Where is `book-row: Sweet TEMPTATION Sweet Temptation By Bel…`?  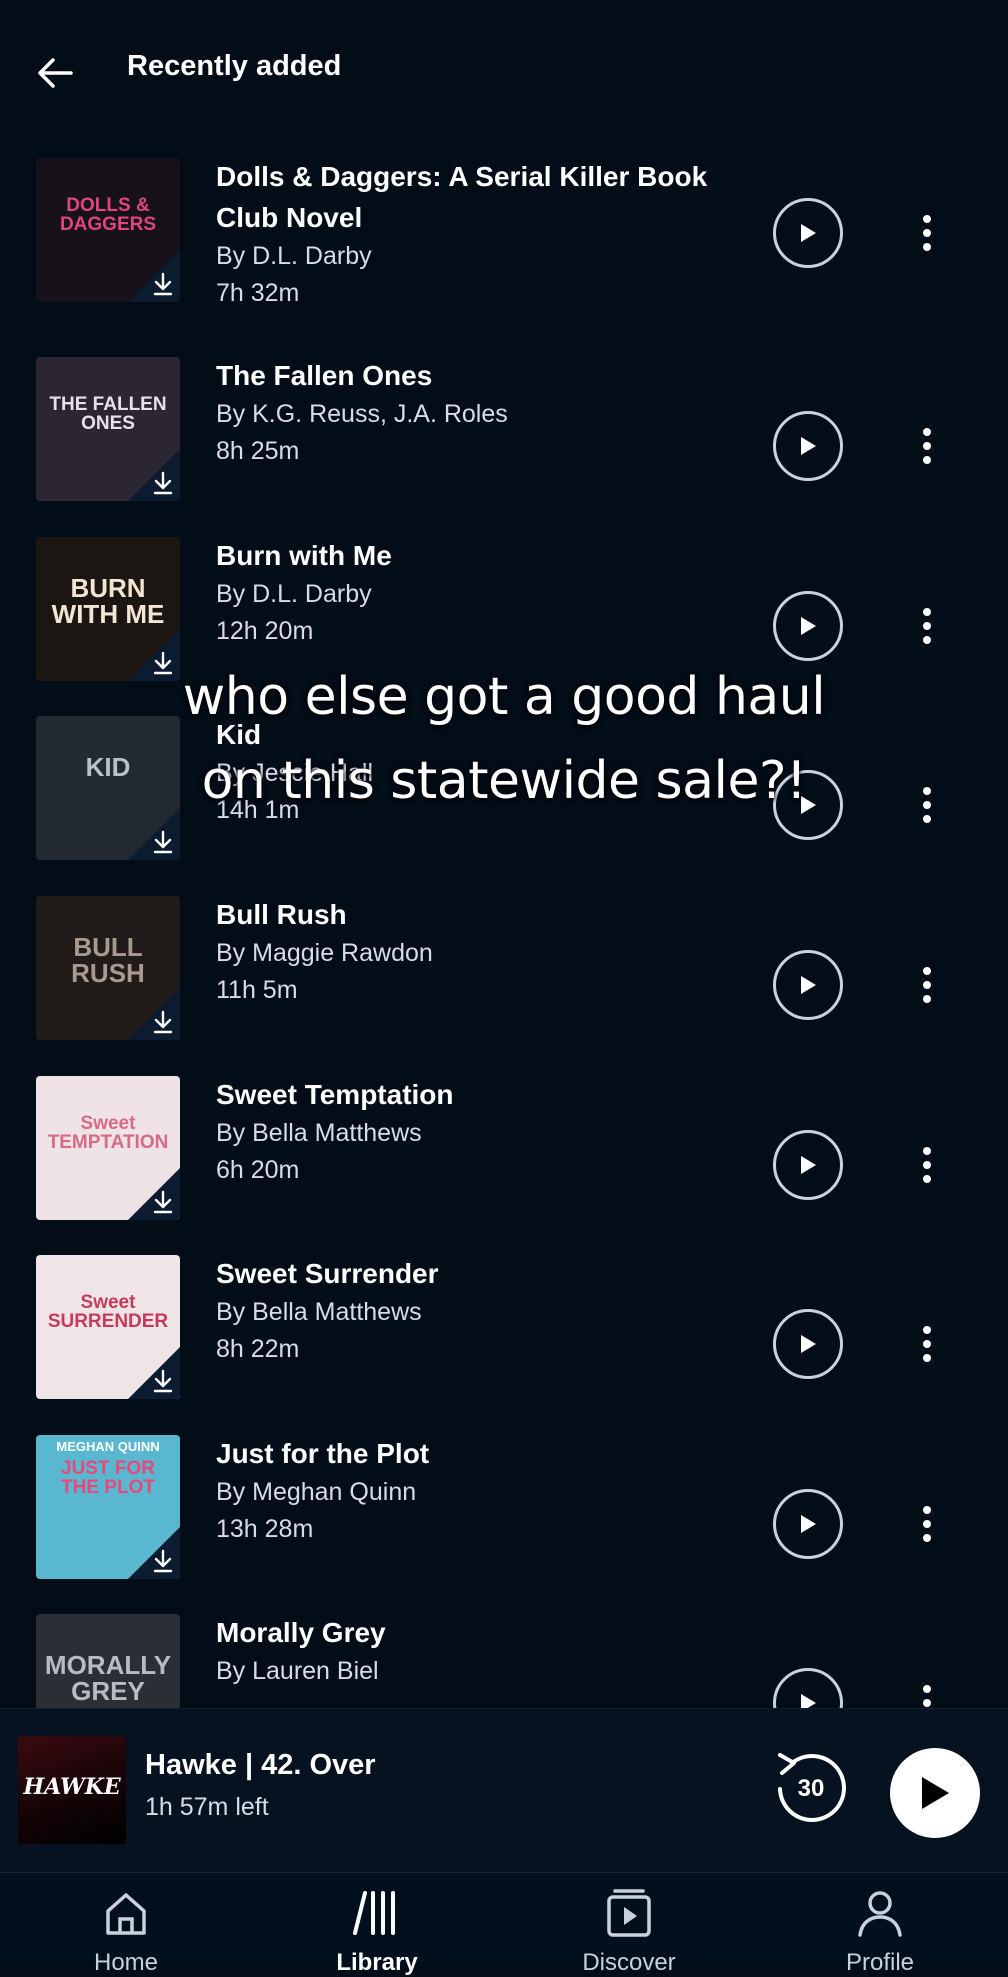
book-row: Sweet TEMPTATION Sweet Temptation By Bel… is located at coordinates (504, 1160).